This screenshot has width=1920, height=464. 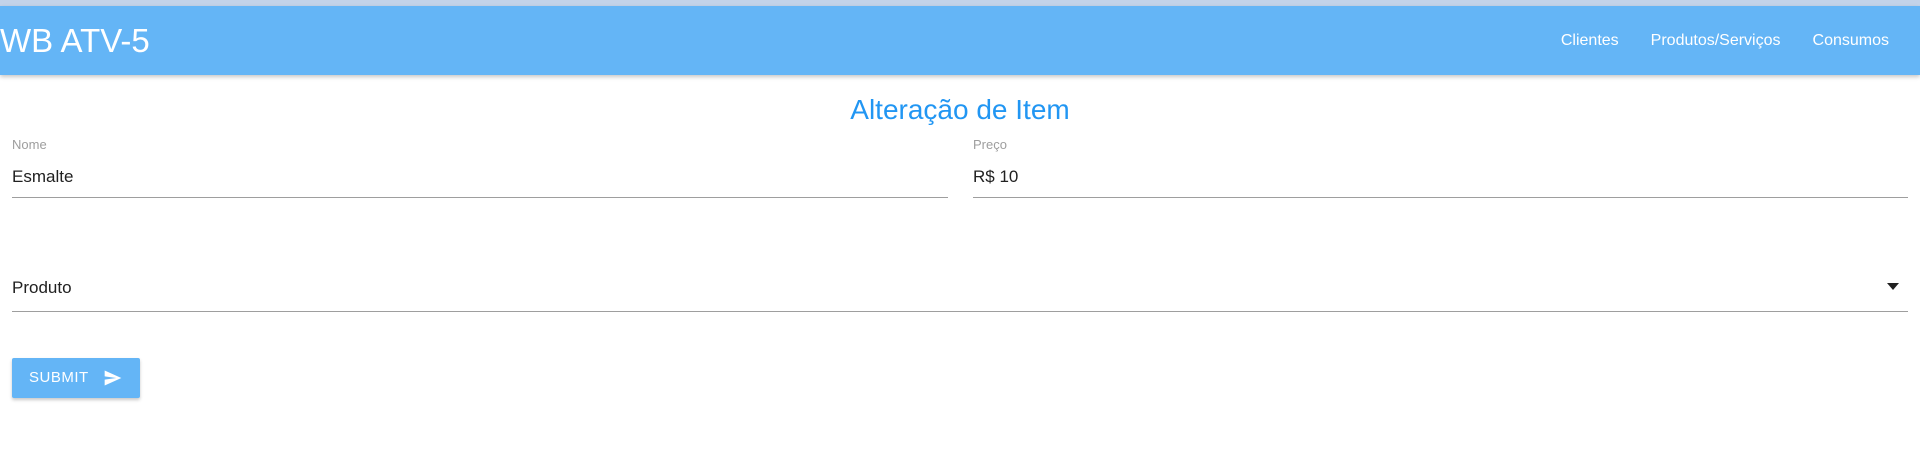 I want to click on page-title: Alteração de Item, so click(x=960, y=109).